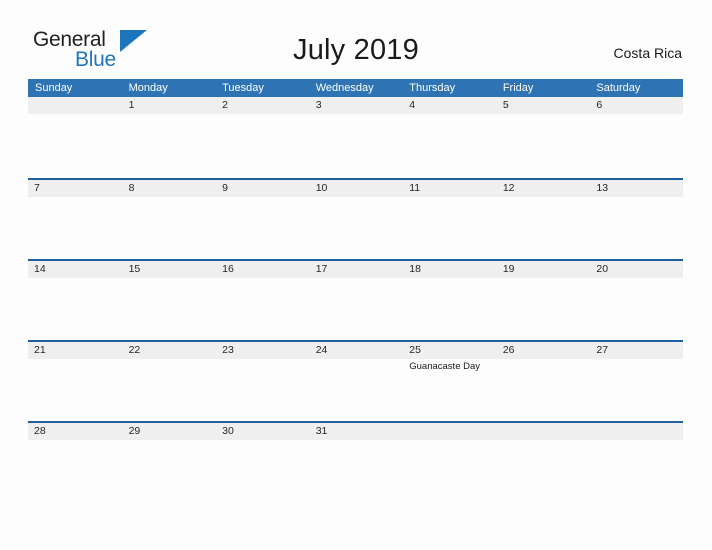 This screenshot has width=712, height=550. I want to click on day-cell-19: 19, so click(543, 300).